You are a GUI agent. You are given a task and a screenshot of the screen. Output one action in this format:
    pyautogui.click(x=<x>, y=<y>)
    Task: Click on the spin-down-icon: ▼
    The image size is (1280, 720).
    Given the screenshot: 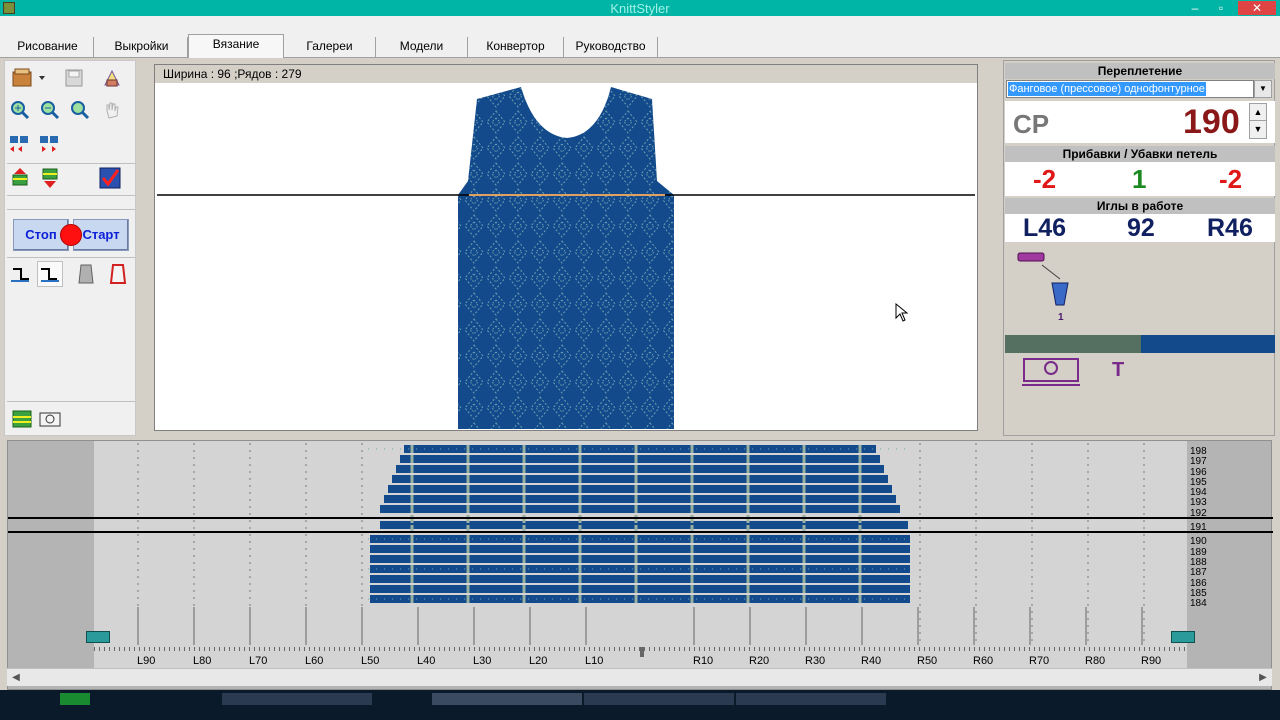 What is the action you would take?
    pyautogui.click(x=1258, y=129)
    